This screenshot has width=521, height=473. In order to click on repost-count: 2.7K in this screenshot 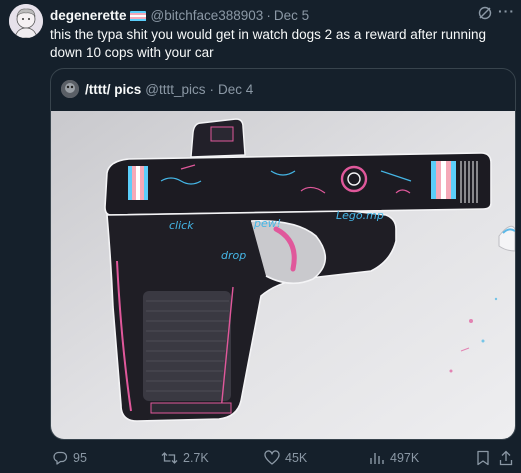, I will do `click(196, 458)`.